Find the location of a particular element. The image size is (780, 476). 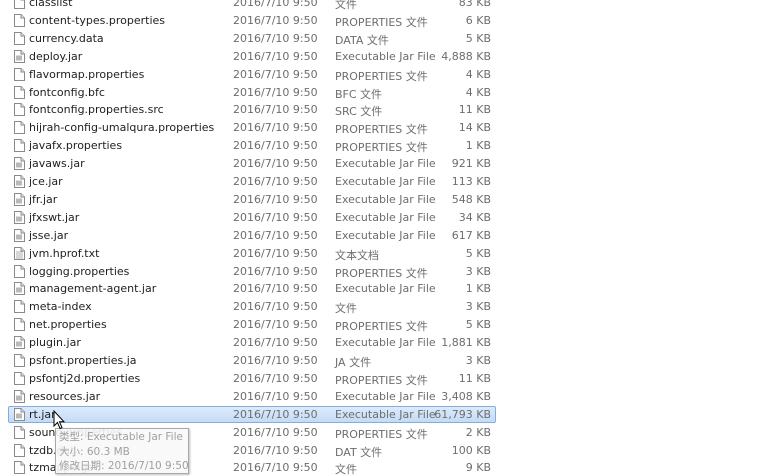

tooltip-date: 修改日期: 2016/7/10 9:50 is located at coordinates (124, 466).